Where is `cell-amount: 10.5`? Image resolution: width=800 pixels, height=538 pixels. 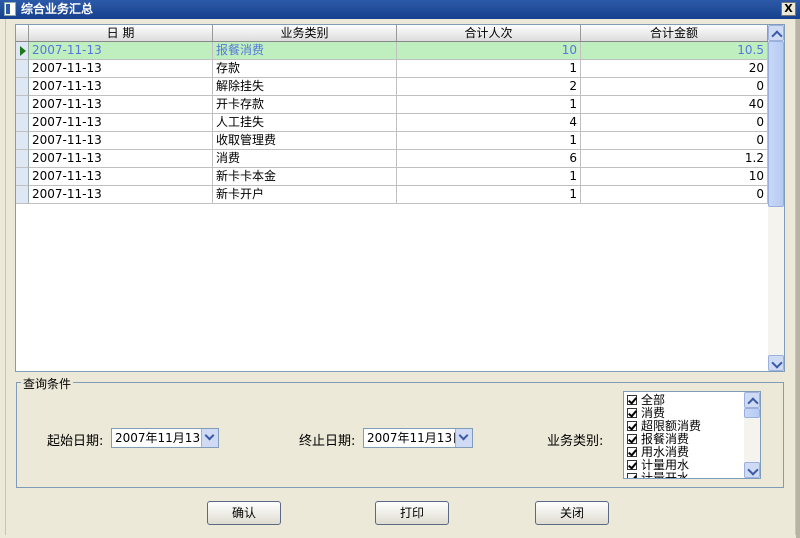 cell-amount: 10.5 is located at coordinates (674, 51).